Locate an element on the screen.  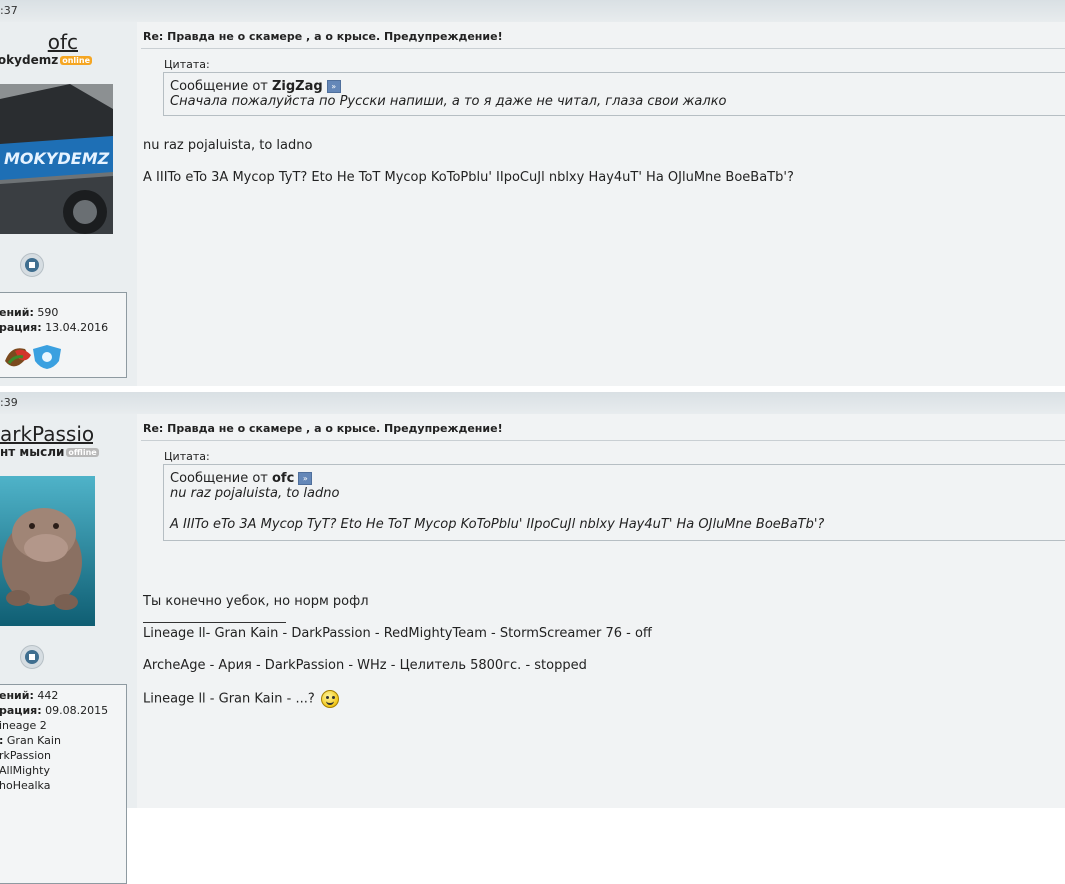
stat-line: рация: 09.08.2015 is located at coordinates (54, 710).